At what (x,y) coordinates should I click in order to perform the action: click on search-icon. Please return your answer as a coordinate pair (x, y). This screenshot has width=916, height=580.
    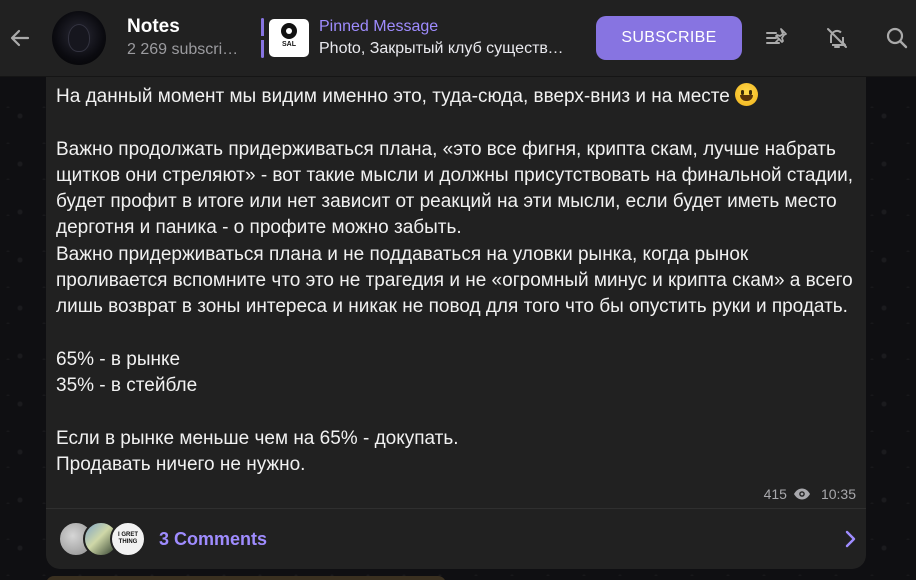
    Looking at the image, I should click on (897, 38).